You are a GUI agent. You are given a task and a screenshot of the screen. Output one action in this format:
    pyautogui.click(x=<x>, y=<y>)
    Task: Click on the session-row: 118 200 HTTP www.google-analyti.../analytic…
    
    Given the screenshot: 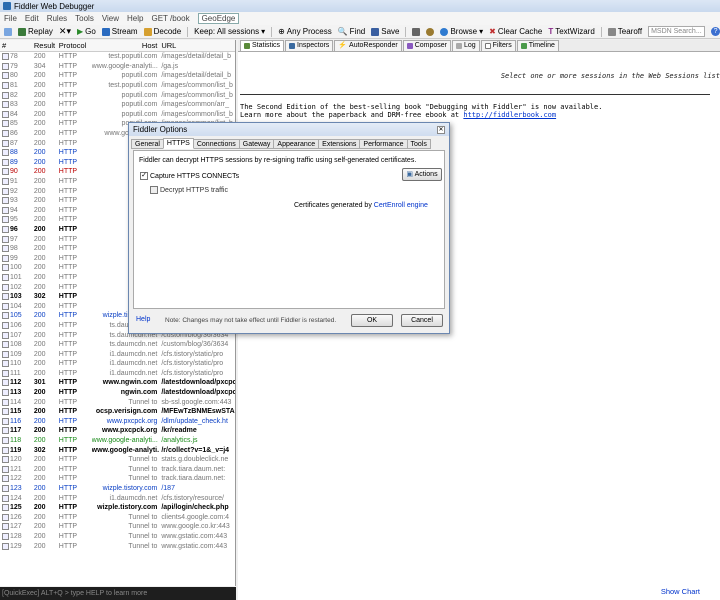 What is the action you would take?
    pyautogui.click(x=117, y=441)
    